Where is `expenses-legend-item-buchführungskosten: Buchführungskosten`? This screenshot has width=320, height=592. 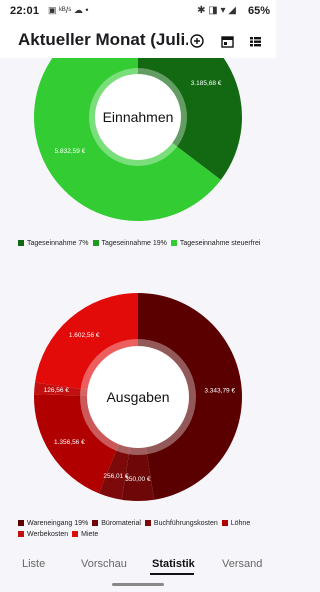
expenses-legend-item-buchführungskosten: Buchführungskosten is located at coordinates (181, 523).